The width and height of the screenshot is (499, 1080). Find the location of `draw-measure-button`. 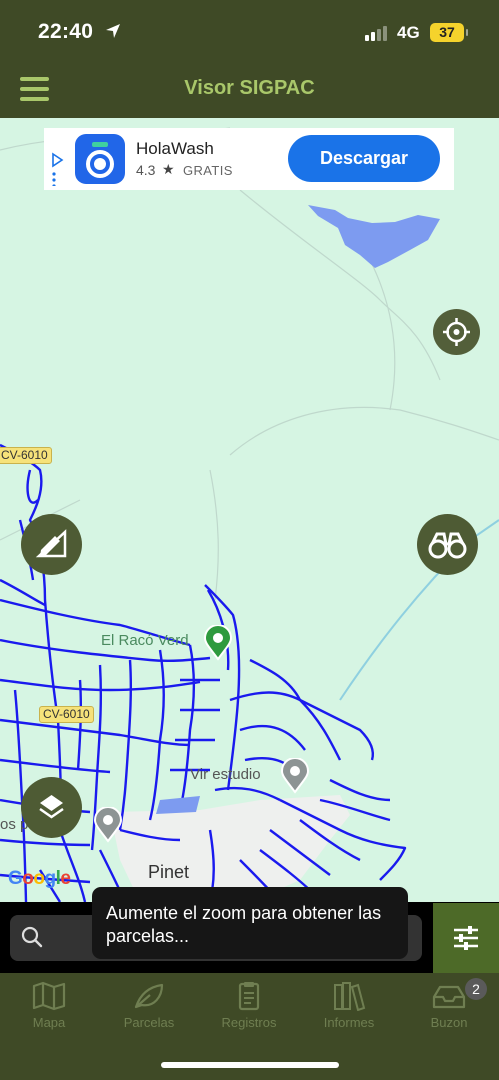

draw-measure-button is located at coordinates (51, 544).